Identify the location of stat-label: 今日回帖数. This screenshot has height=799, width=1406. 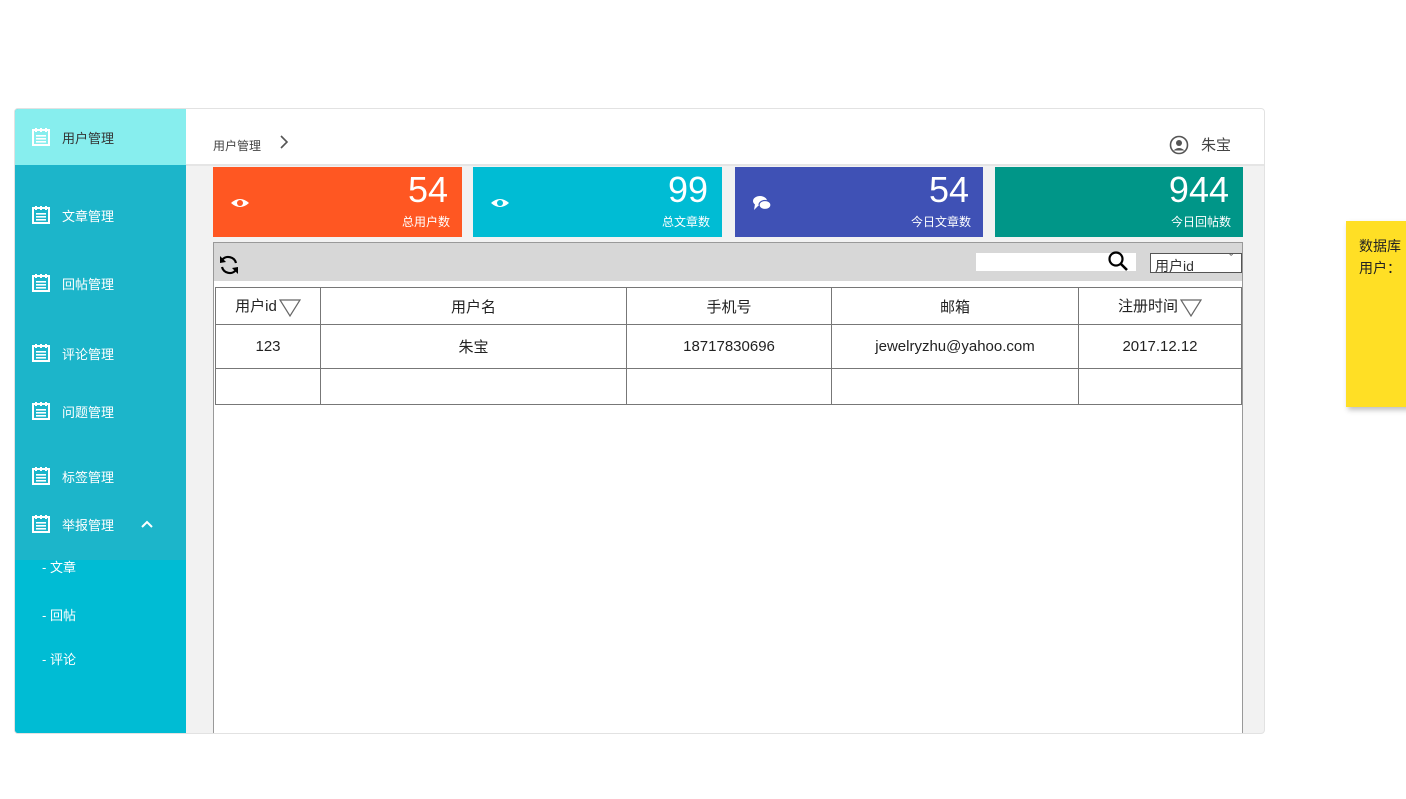
(1200, 222).